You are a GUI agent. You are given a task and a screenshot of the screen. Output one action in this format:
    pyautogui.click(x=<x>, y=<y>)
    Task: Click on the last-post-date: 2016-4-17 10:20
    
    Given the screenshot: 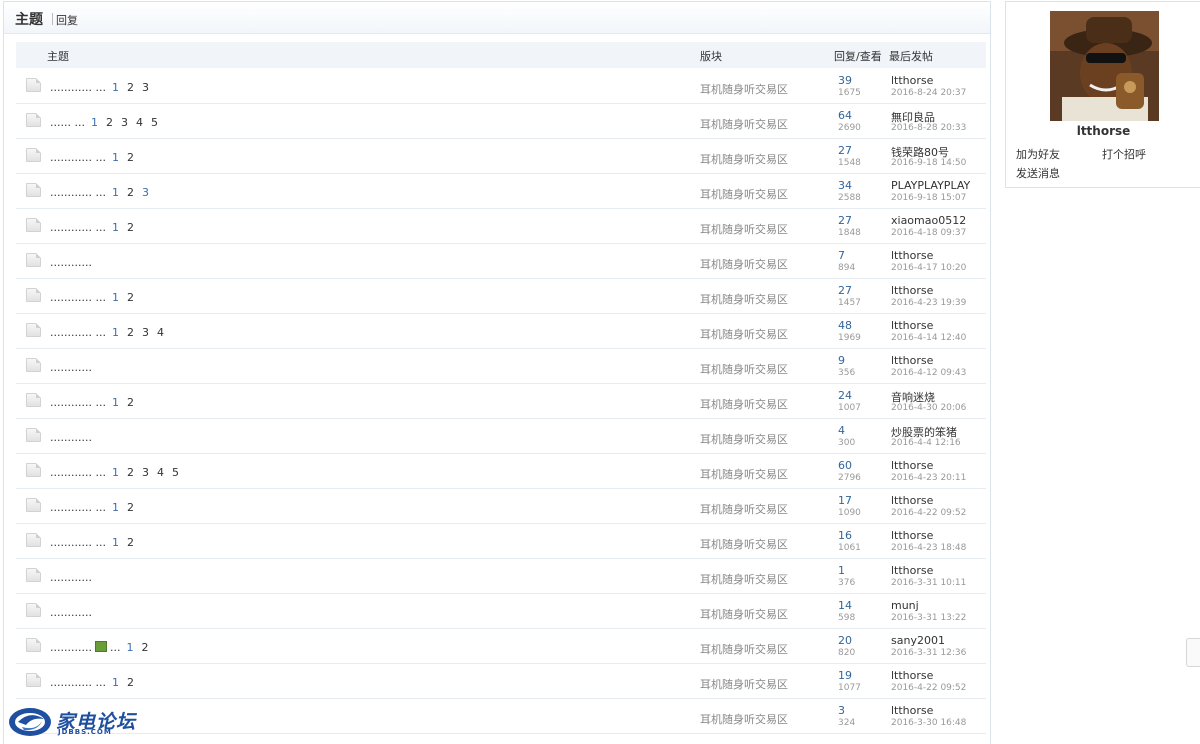 What is the action you would take?
    pyautogui.click(x=928, y=268)
    